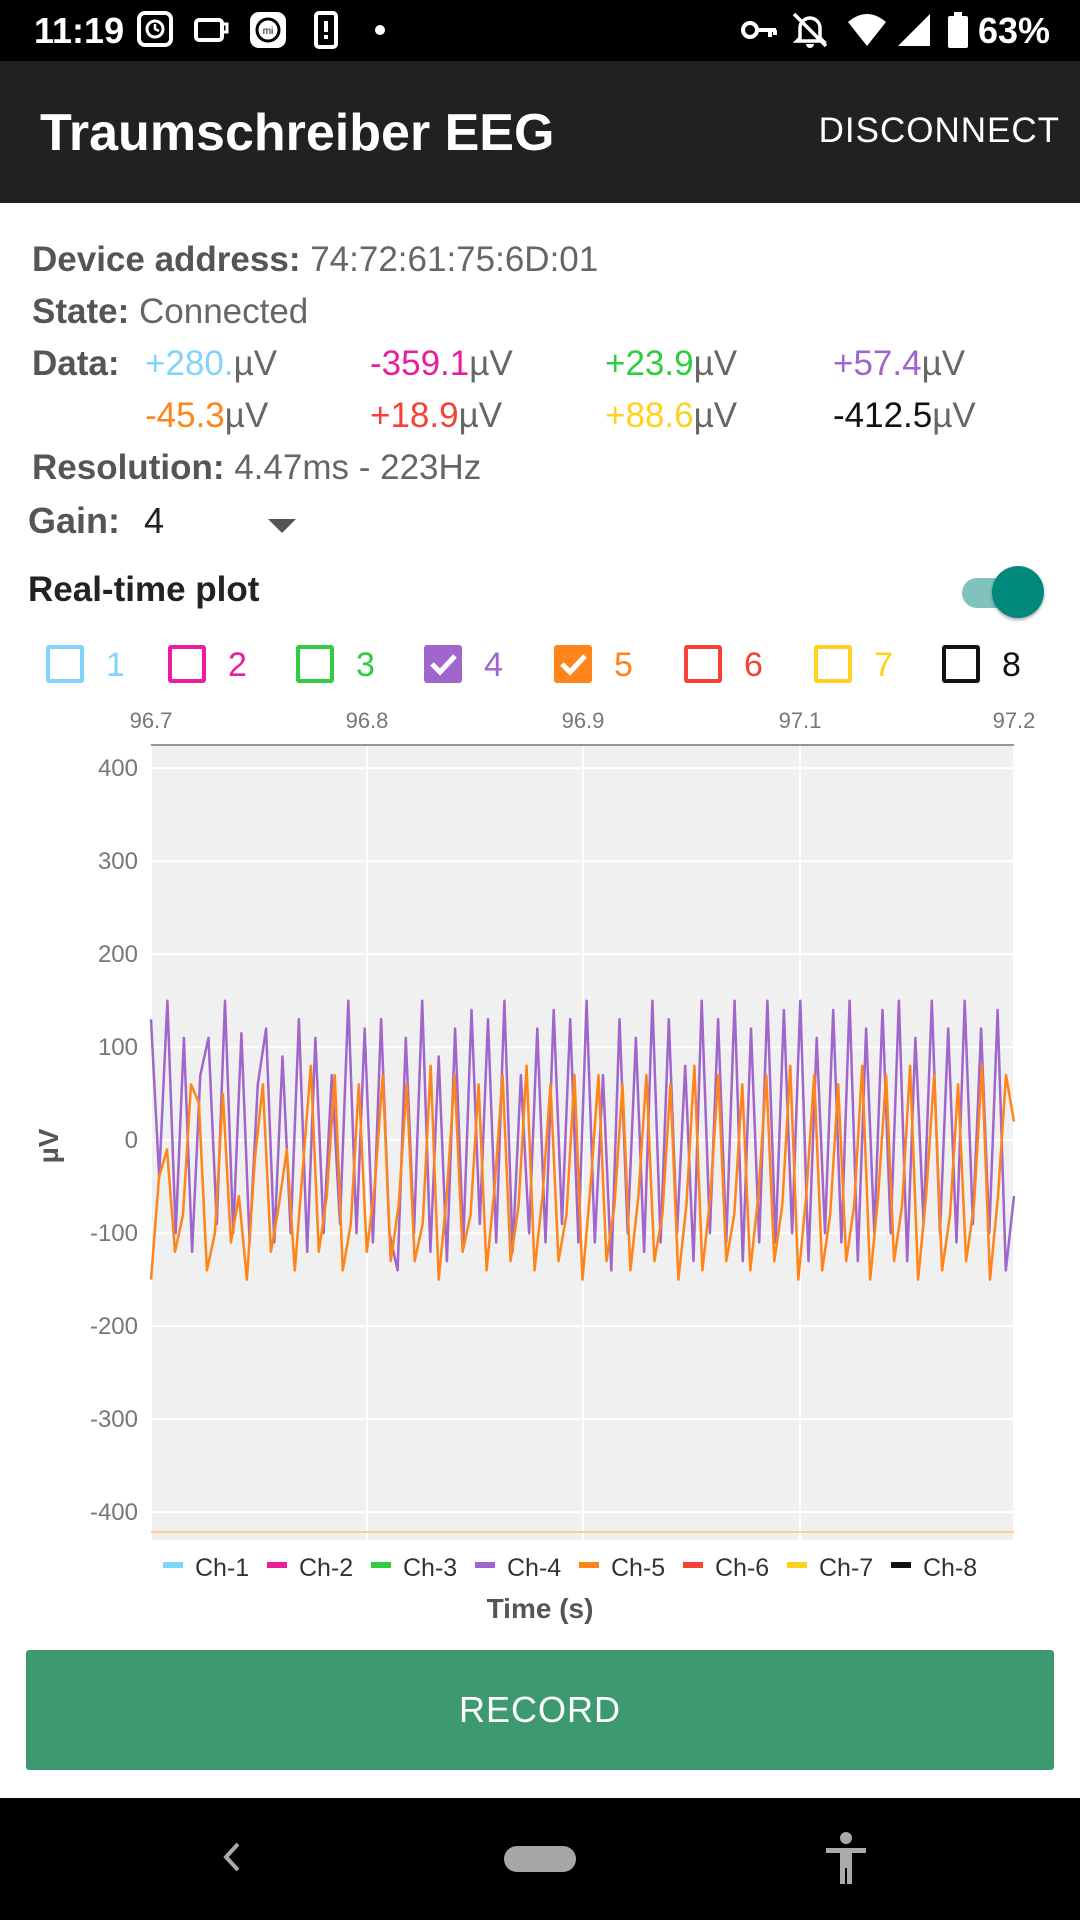 This screenshot has width=1080, height=1920. What do you see at coordinates (115, 665) in the screenshot?
I see `channel-checkbox-label: 1` at bounding box center [115, 665].